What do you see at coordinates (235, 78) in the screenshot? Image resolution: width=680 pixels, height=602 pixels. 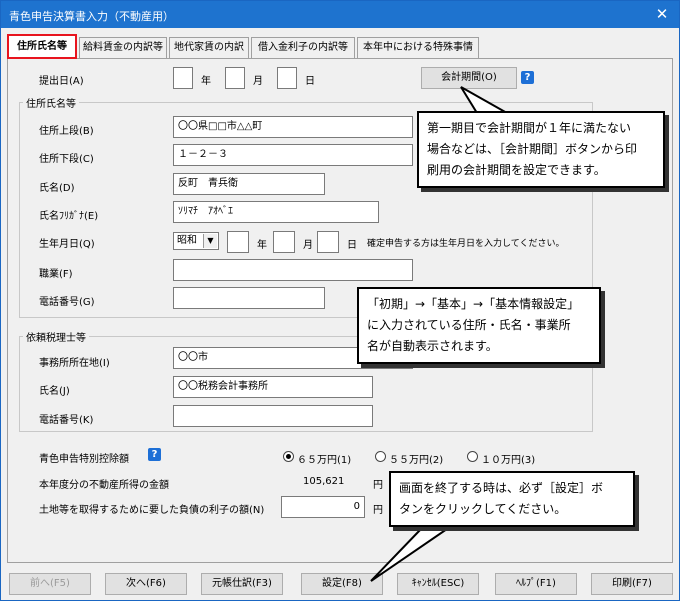 I see `submit-month-field` at bounding box center [235, 78].